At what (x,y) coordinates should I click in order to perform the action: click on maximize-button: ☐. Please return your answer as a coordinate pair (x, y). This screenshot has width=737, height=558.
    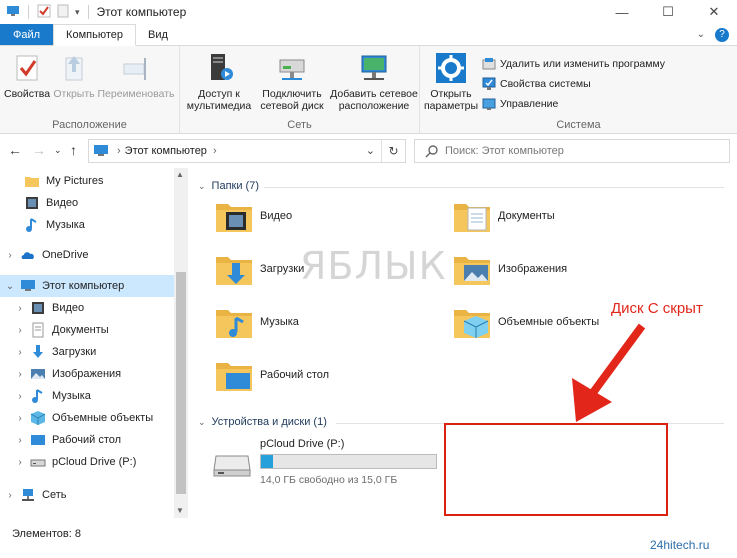
    Looking at the image, I should click on (668, 12).